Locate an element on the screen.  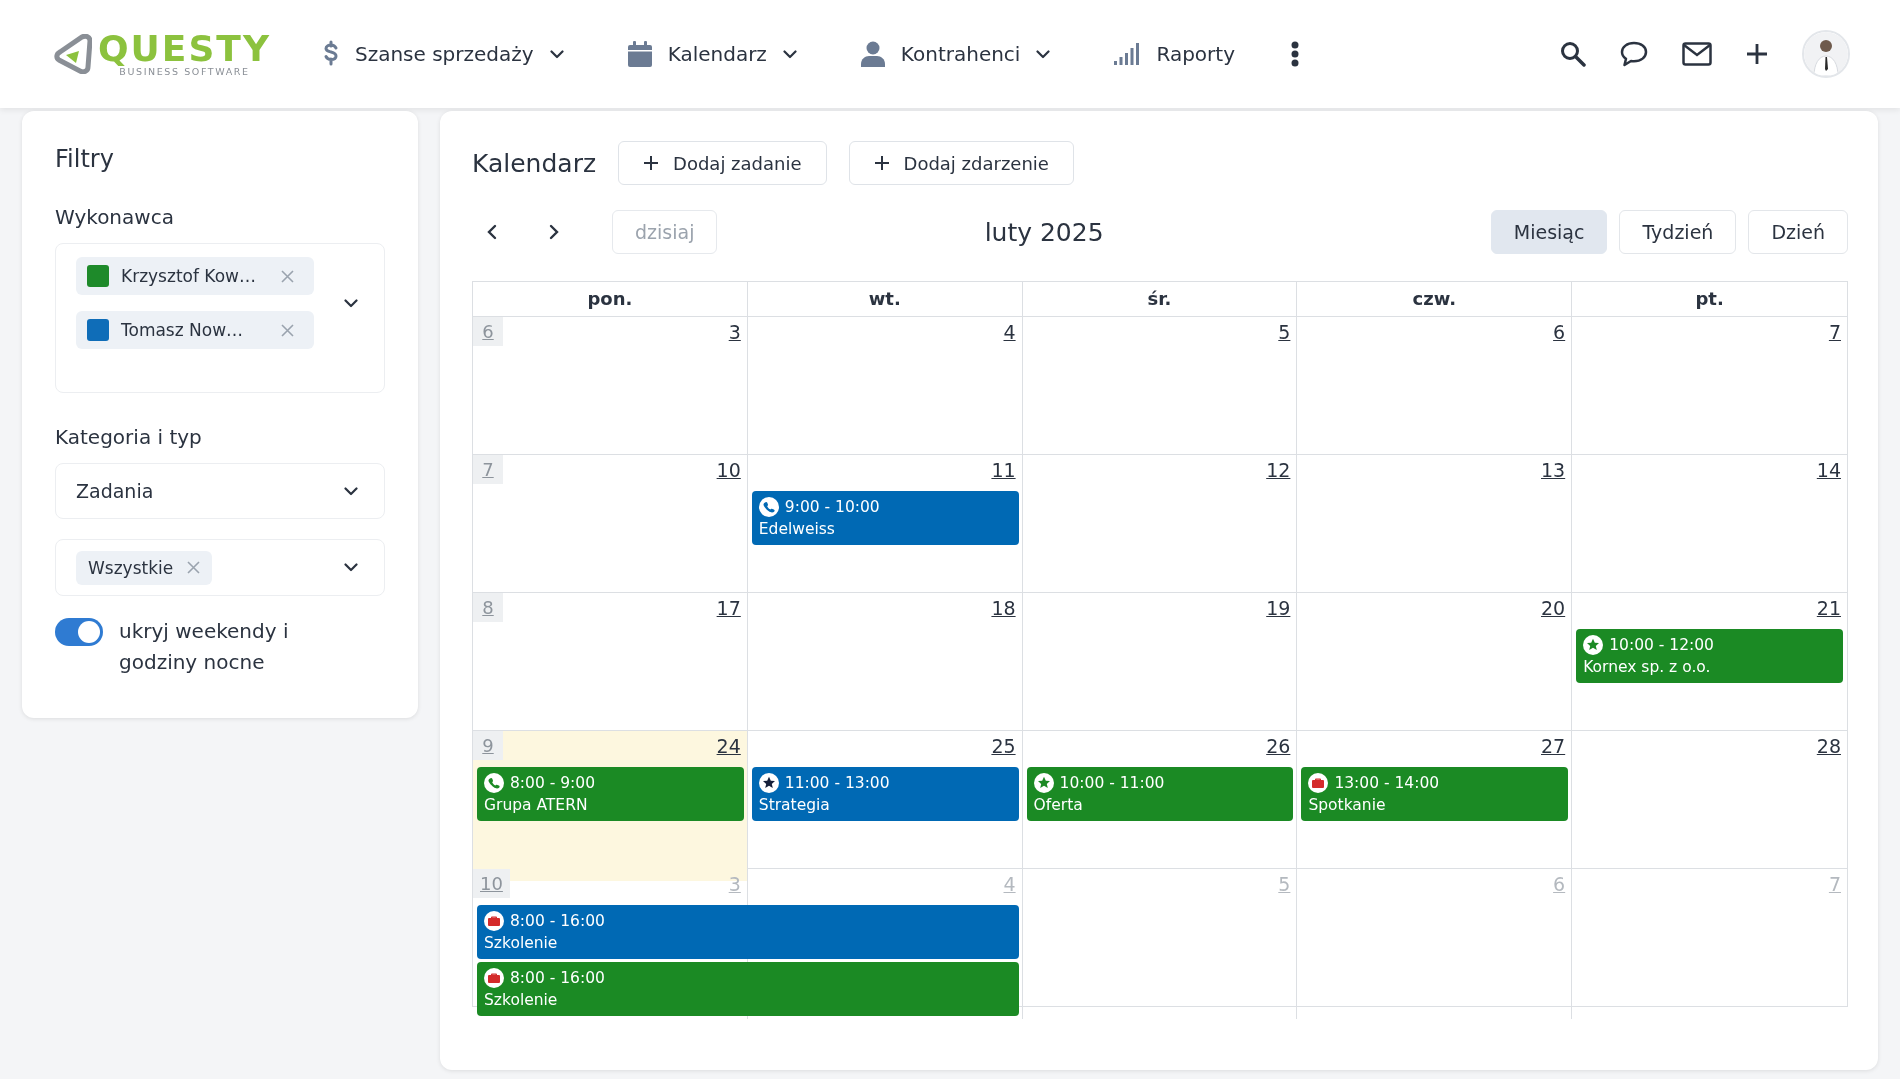
person-icon is located at coordinates (872, 54).